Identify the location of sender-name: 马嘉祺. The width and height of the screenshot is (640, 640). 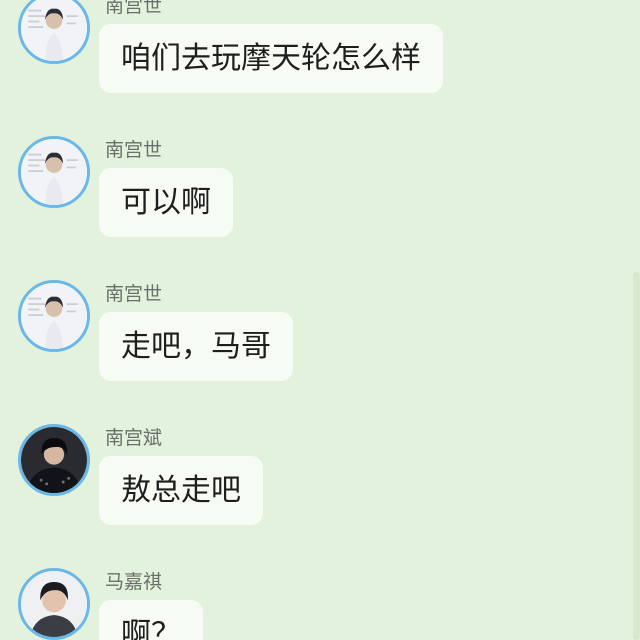
(134, 582).